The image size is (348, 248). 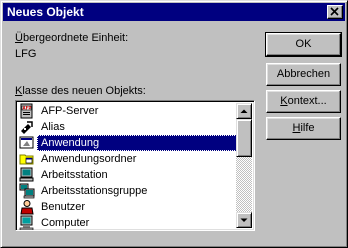 What do you see at coordinates (303, 74) in the screenshot?
I see `cancel-button: Abbrechen` at bounding box center [303, 74].